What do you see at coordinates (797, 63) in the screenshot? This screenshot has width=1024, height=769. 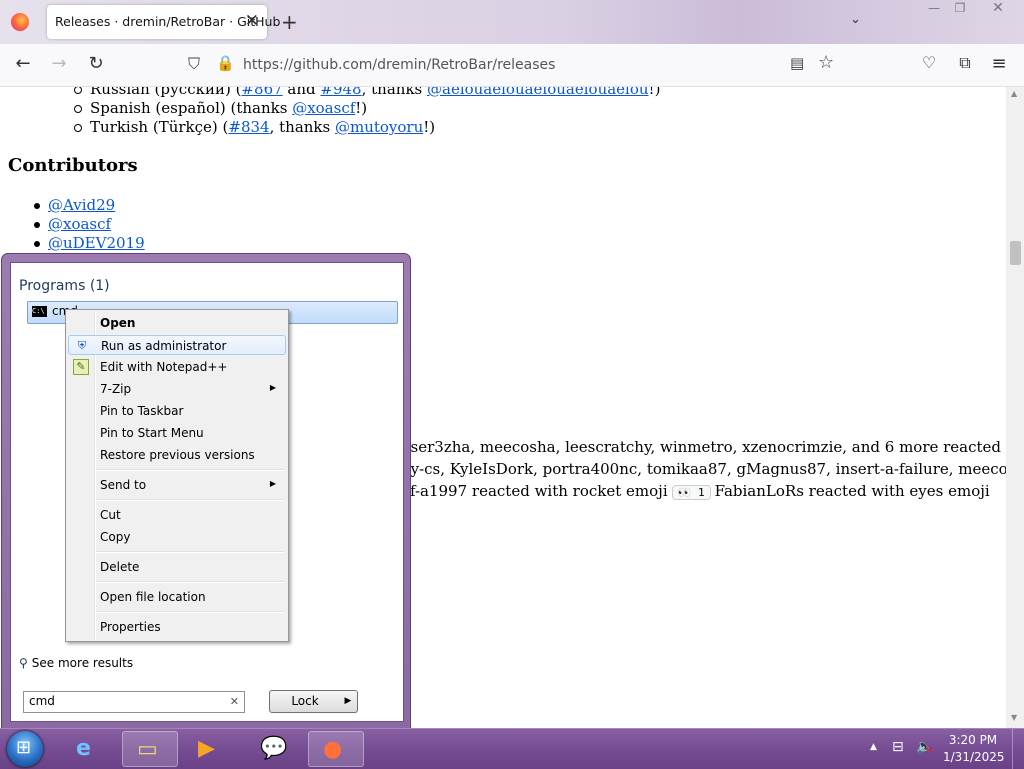 I see `reader-view-icon: ▤` at bounding box center [797, 63].